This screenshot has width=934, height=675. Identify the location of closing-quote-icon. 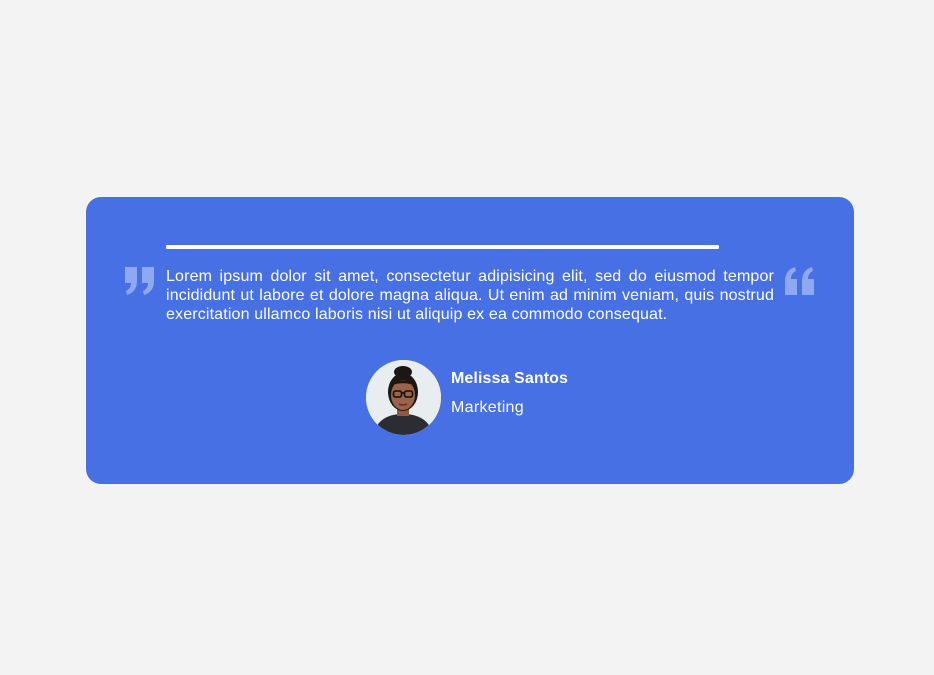
(140, 281).